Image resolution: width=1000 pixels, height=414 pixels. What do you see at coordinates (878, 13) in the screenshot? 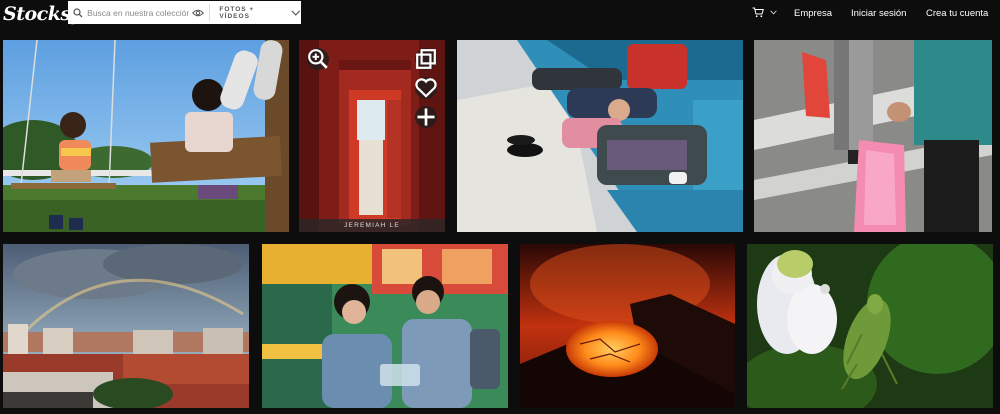
I see `nav-link-login: Iniciar sesión` at bounding box center [878, 13].